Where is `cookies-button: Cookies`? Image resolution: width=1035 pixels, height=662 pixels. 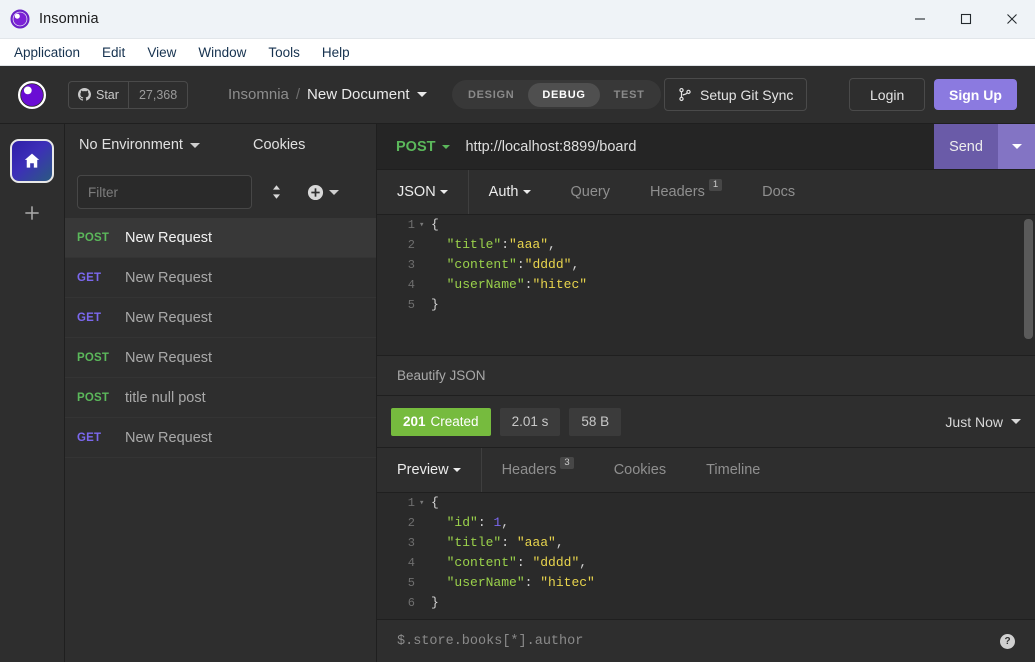 cookies-button: Cookies is located at coordinates (279, 145).